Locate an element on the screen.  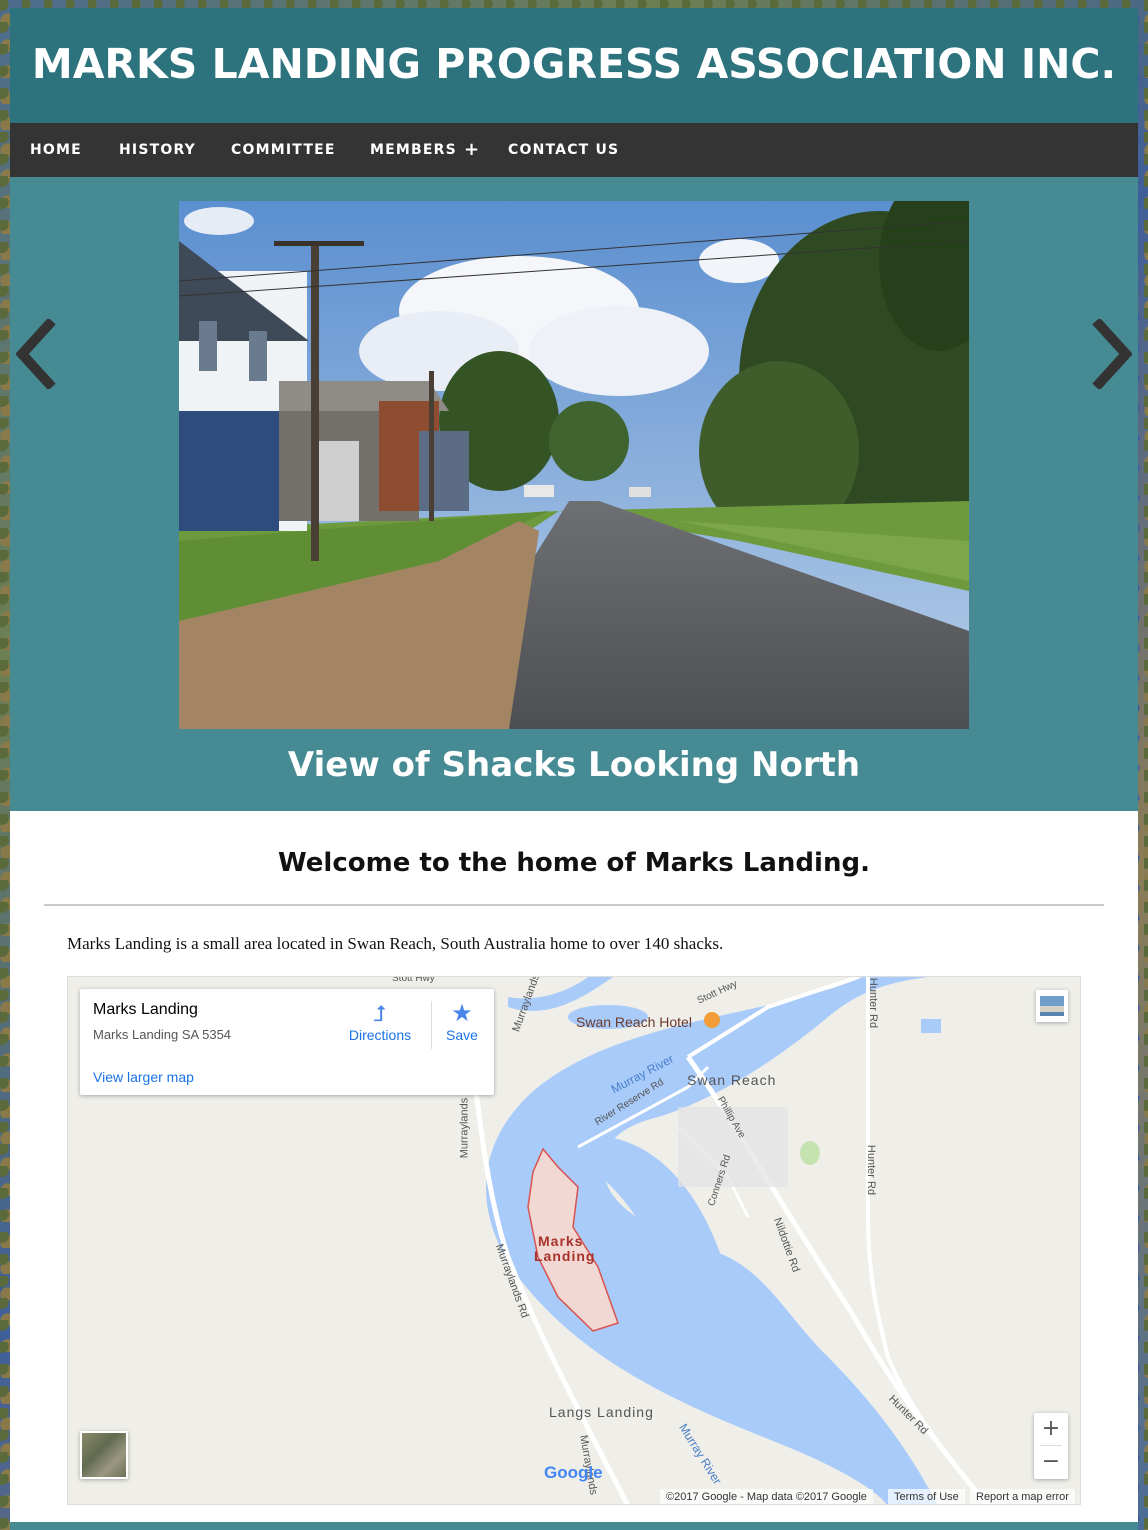
map-label-landing: Landing is located at coordinates (565, 1256).